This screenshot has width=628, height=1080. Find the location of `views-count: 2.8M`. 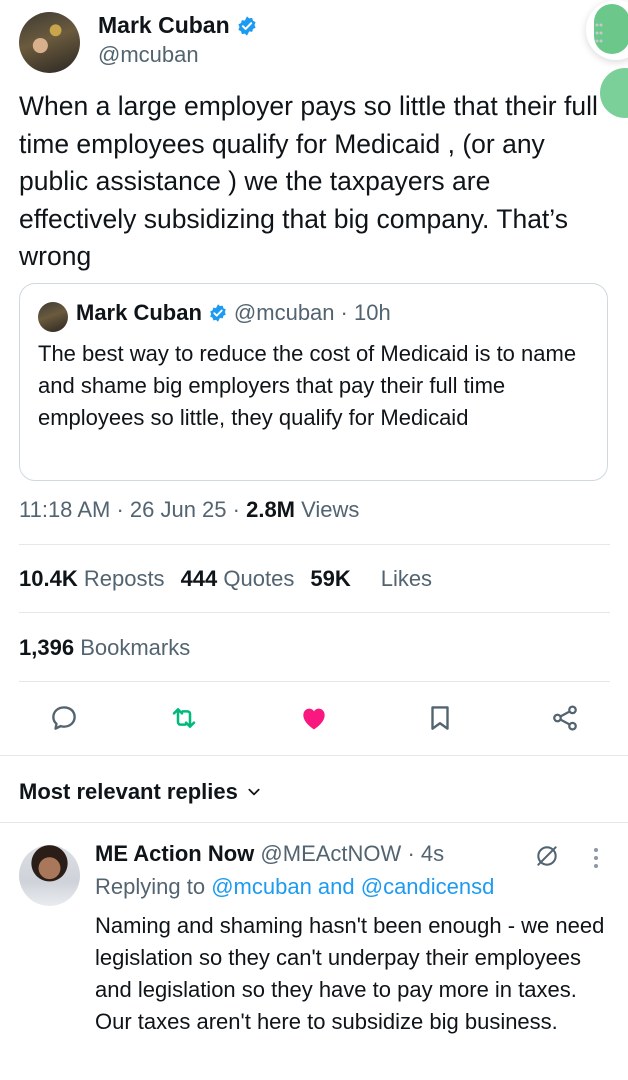

views-count: 2.8M is located at coordinates (271, 509).